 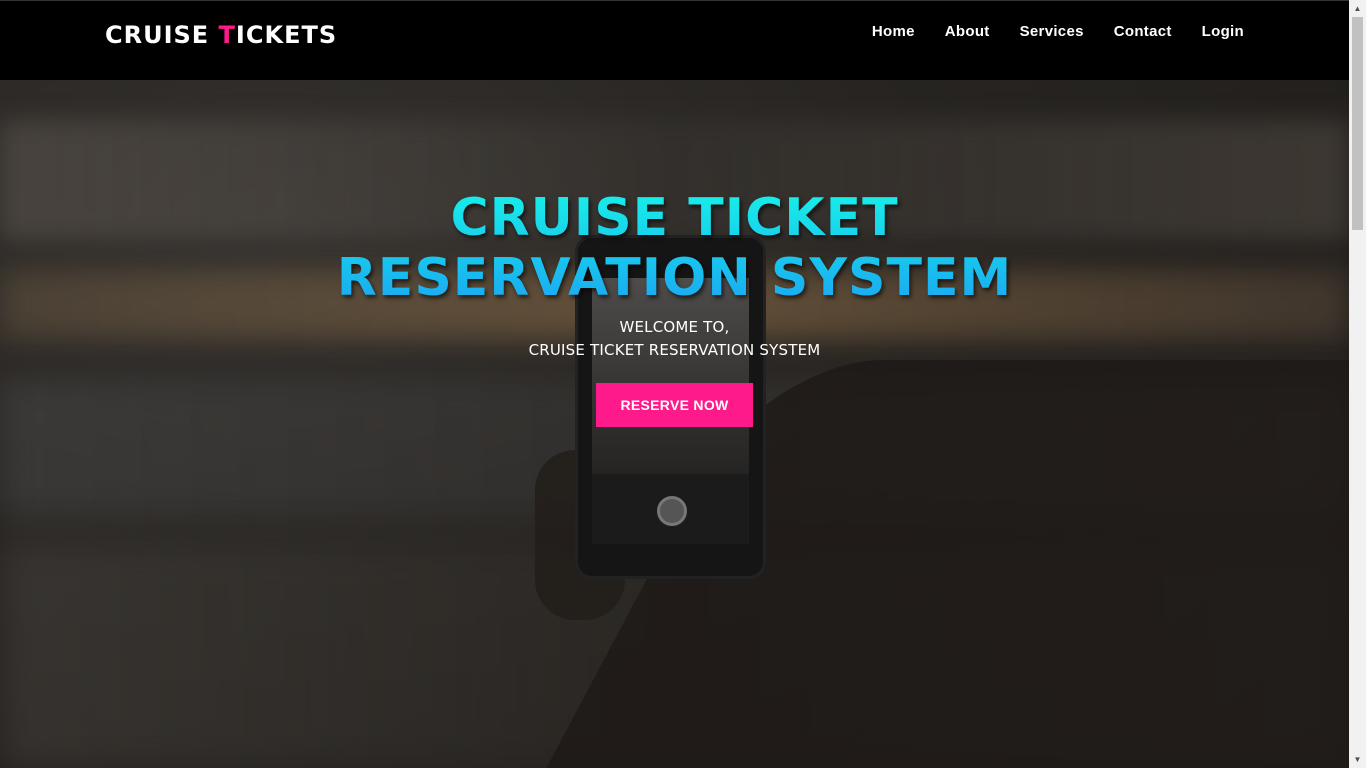 I want to click on scrollbar-thumb, so click(x=1357, y=123).